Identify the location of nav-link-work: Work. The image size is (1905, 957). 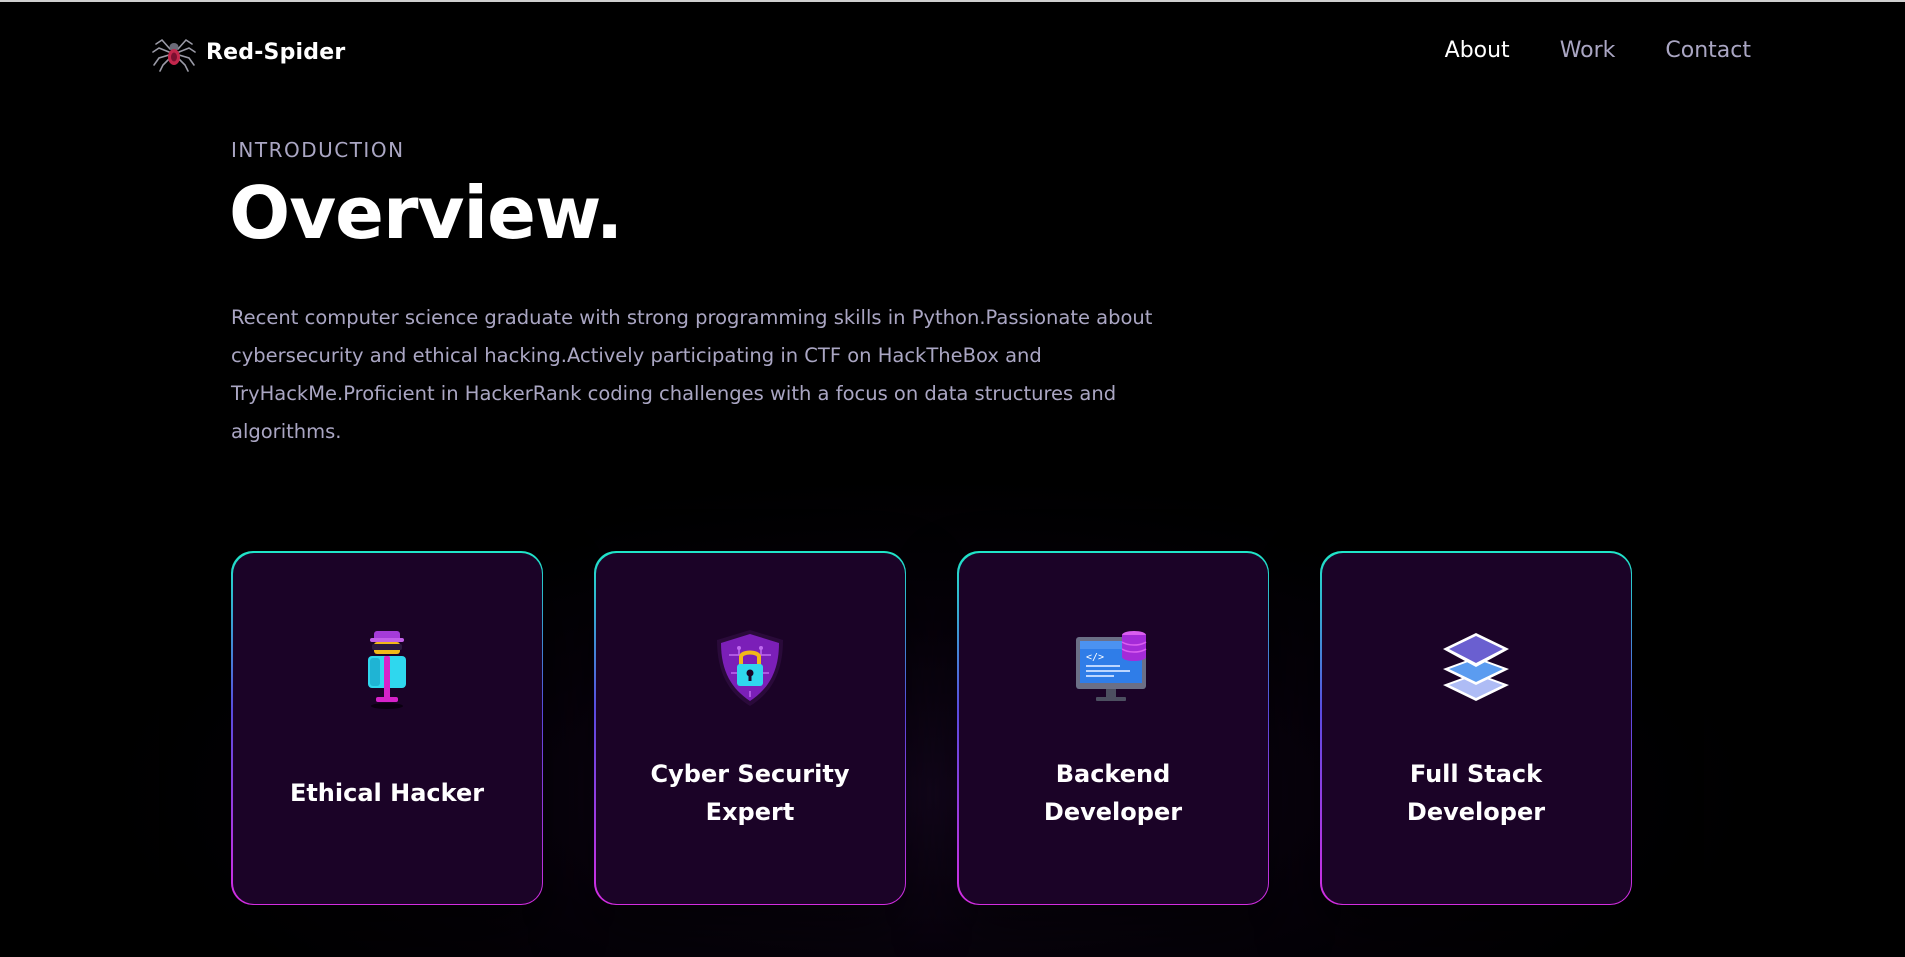
(1588, 50).